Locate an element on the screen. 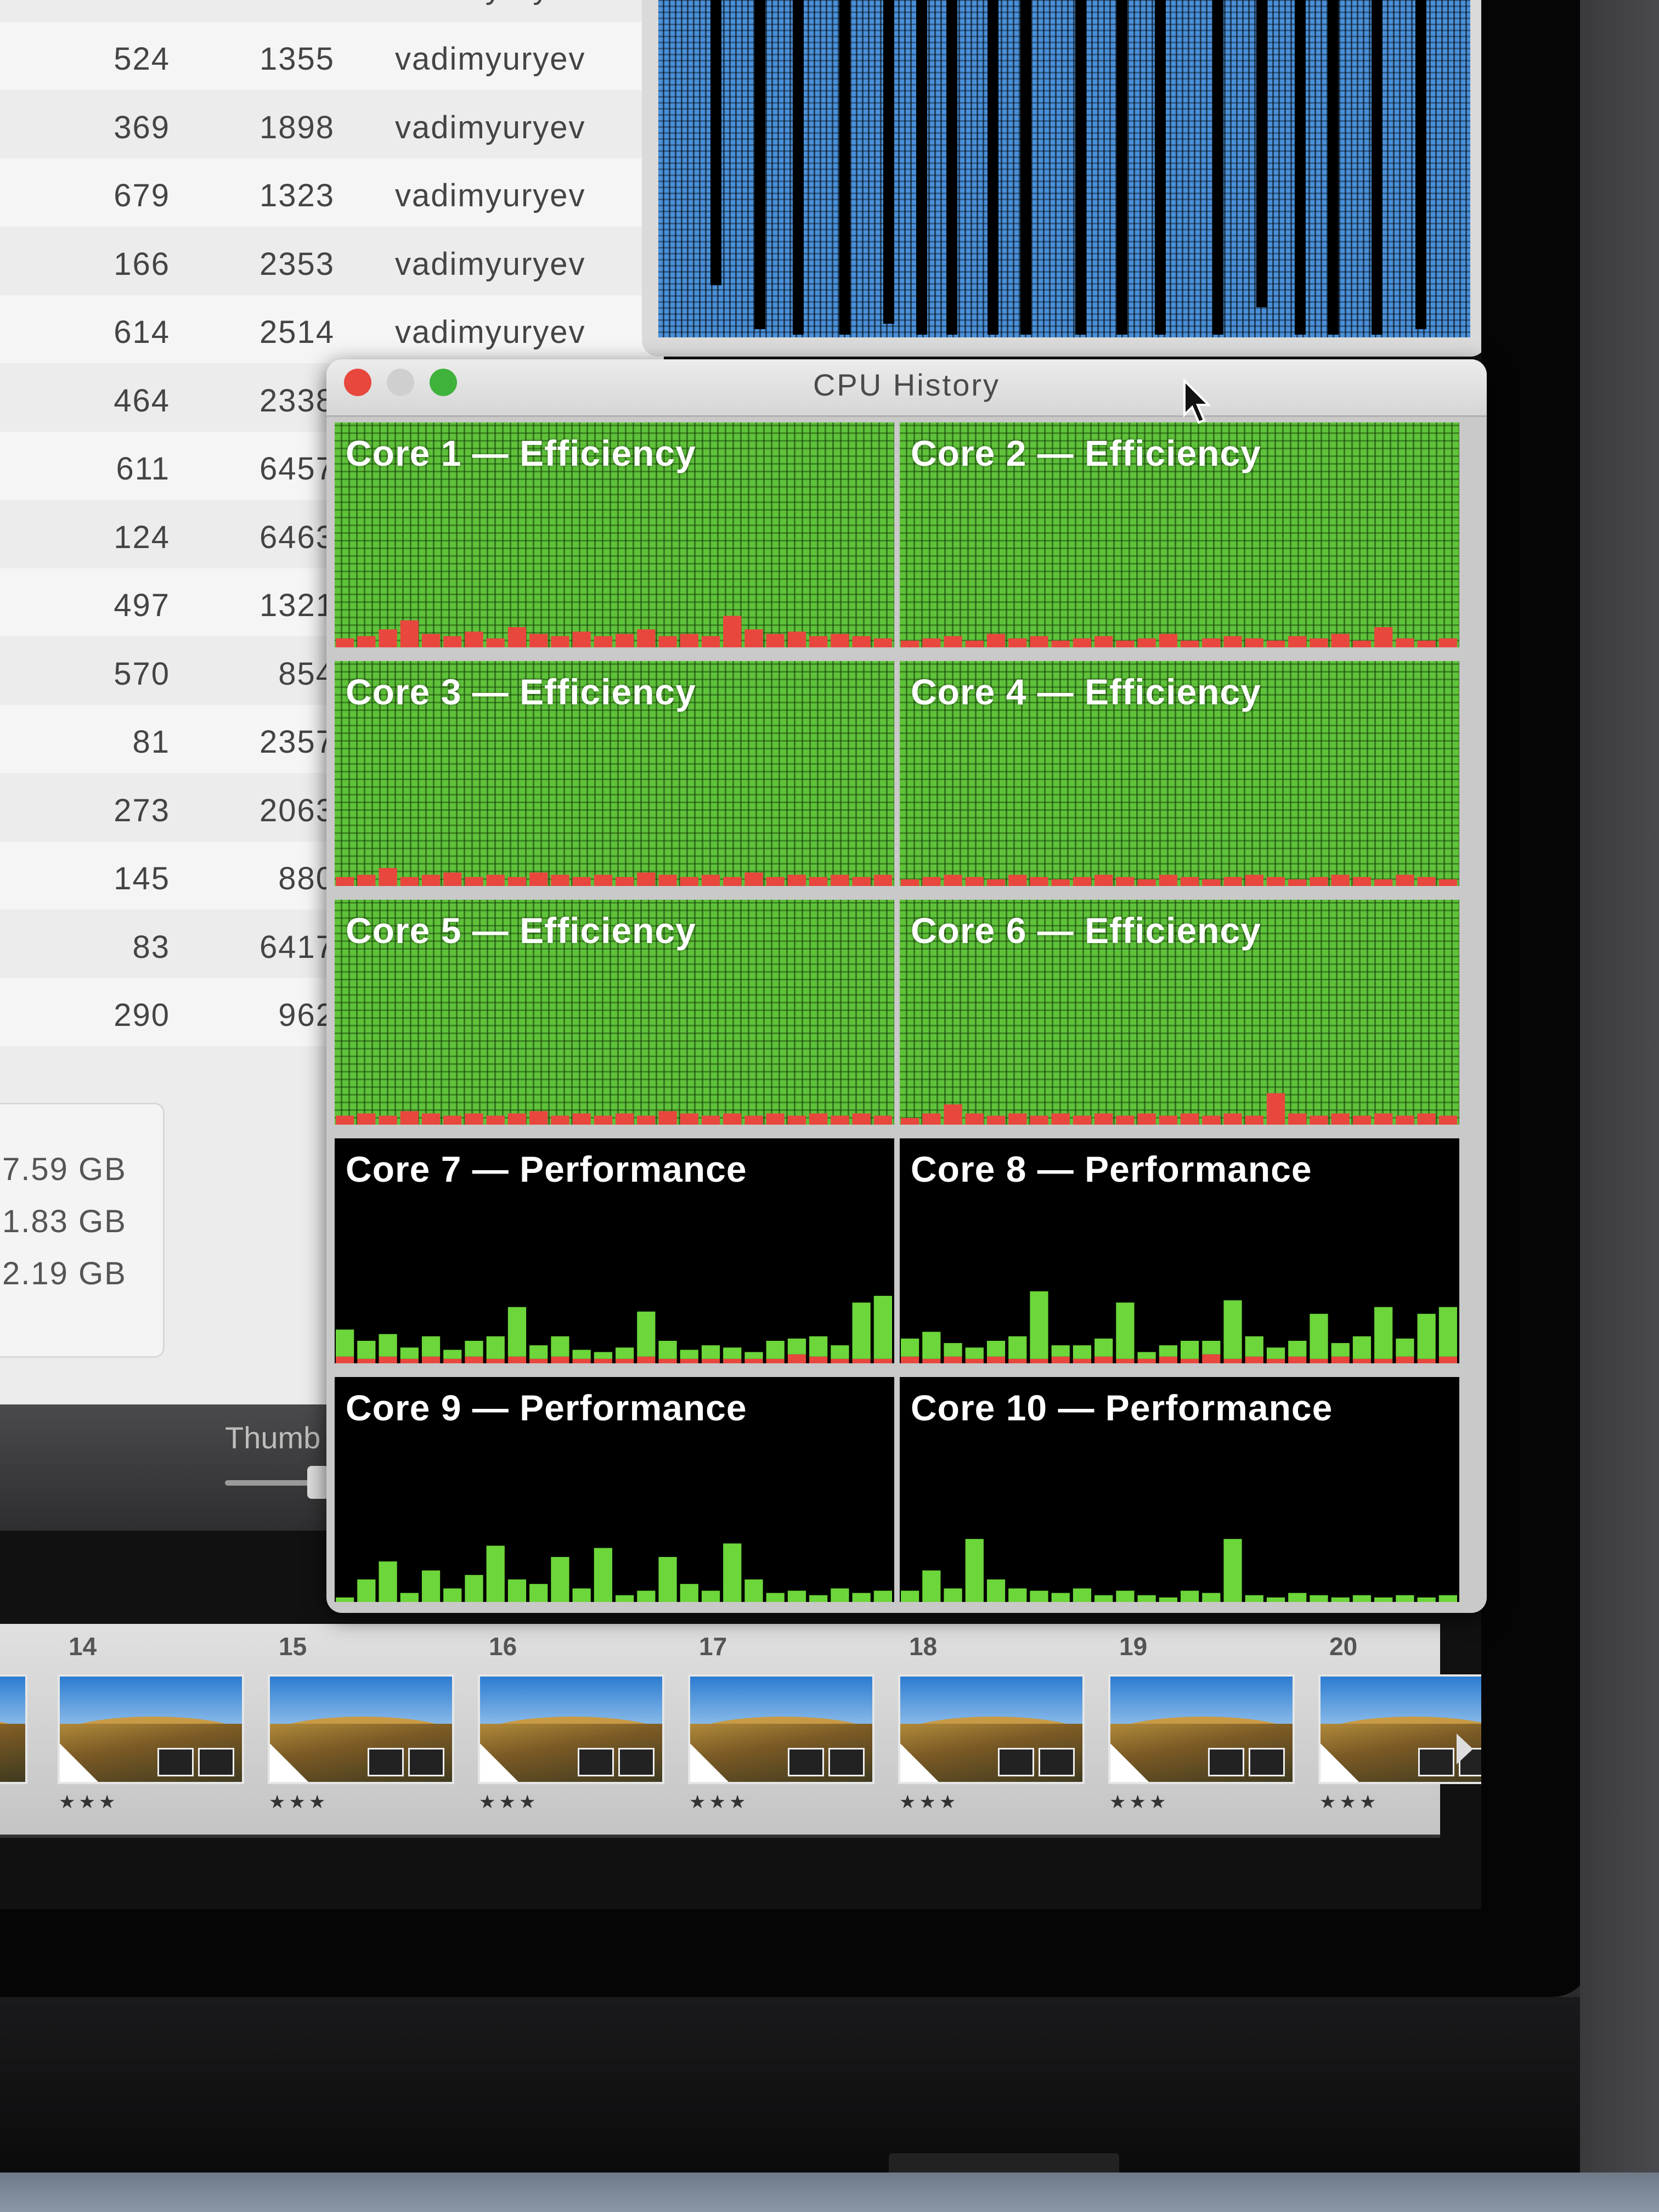 Image resolution: width=1659 pixels, height=2212 pixels. pid-cell: 524 is located at coordinates (142, 59).